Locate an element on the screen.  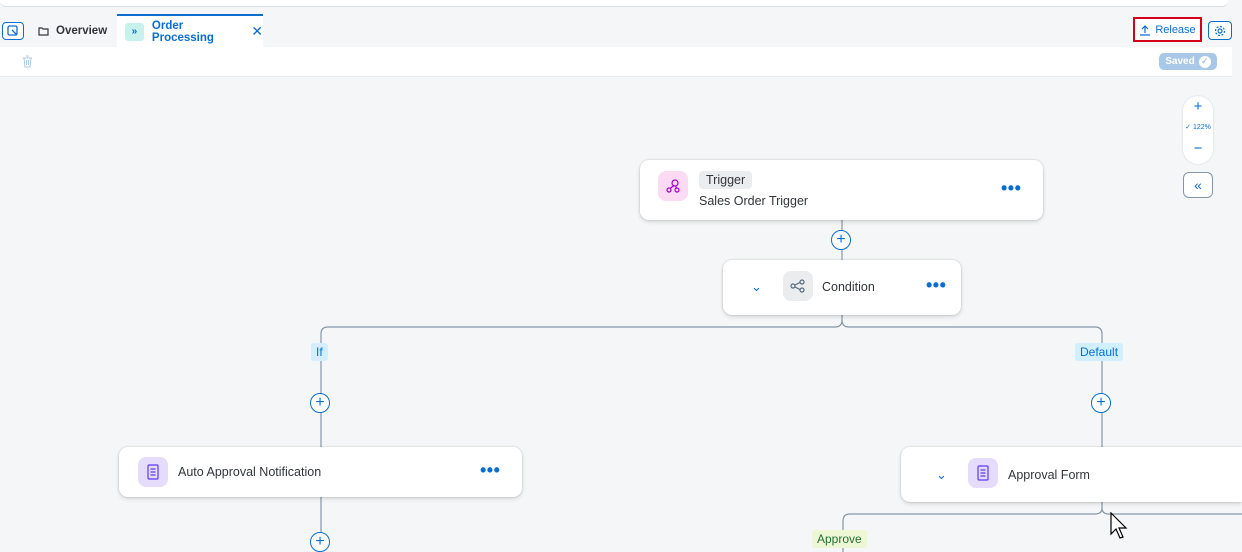
condition-node: ⌄ Condition ••• is located at coordinates (842, 287).